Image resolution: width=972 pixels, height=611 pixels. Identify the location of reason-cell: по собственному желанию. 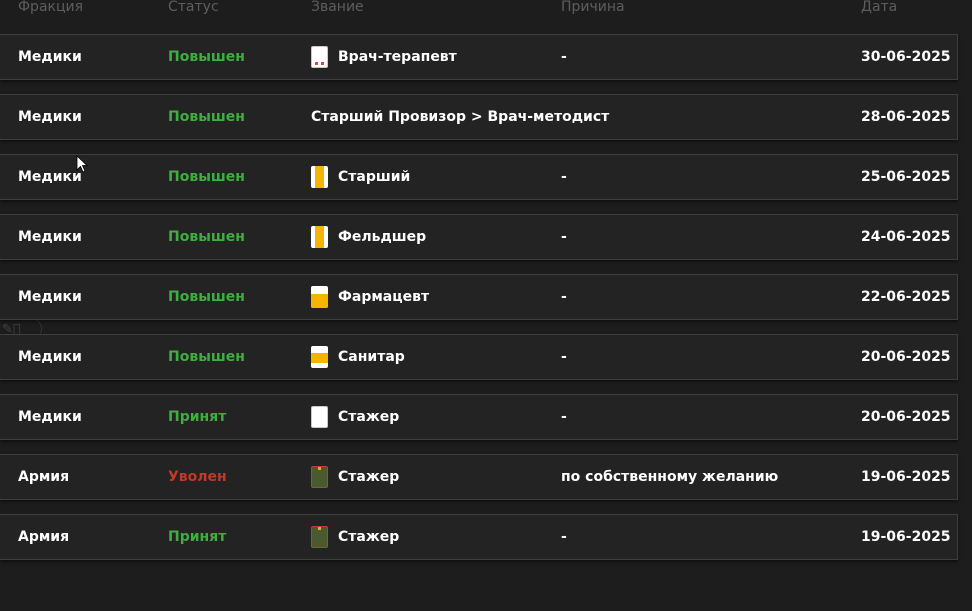
(670, 477).